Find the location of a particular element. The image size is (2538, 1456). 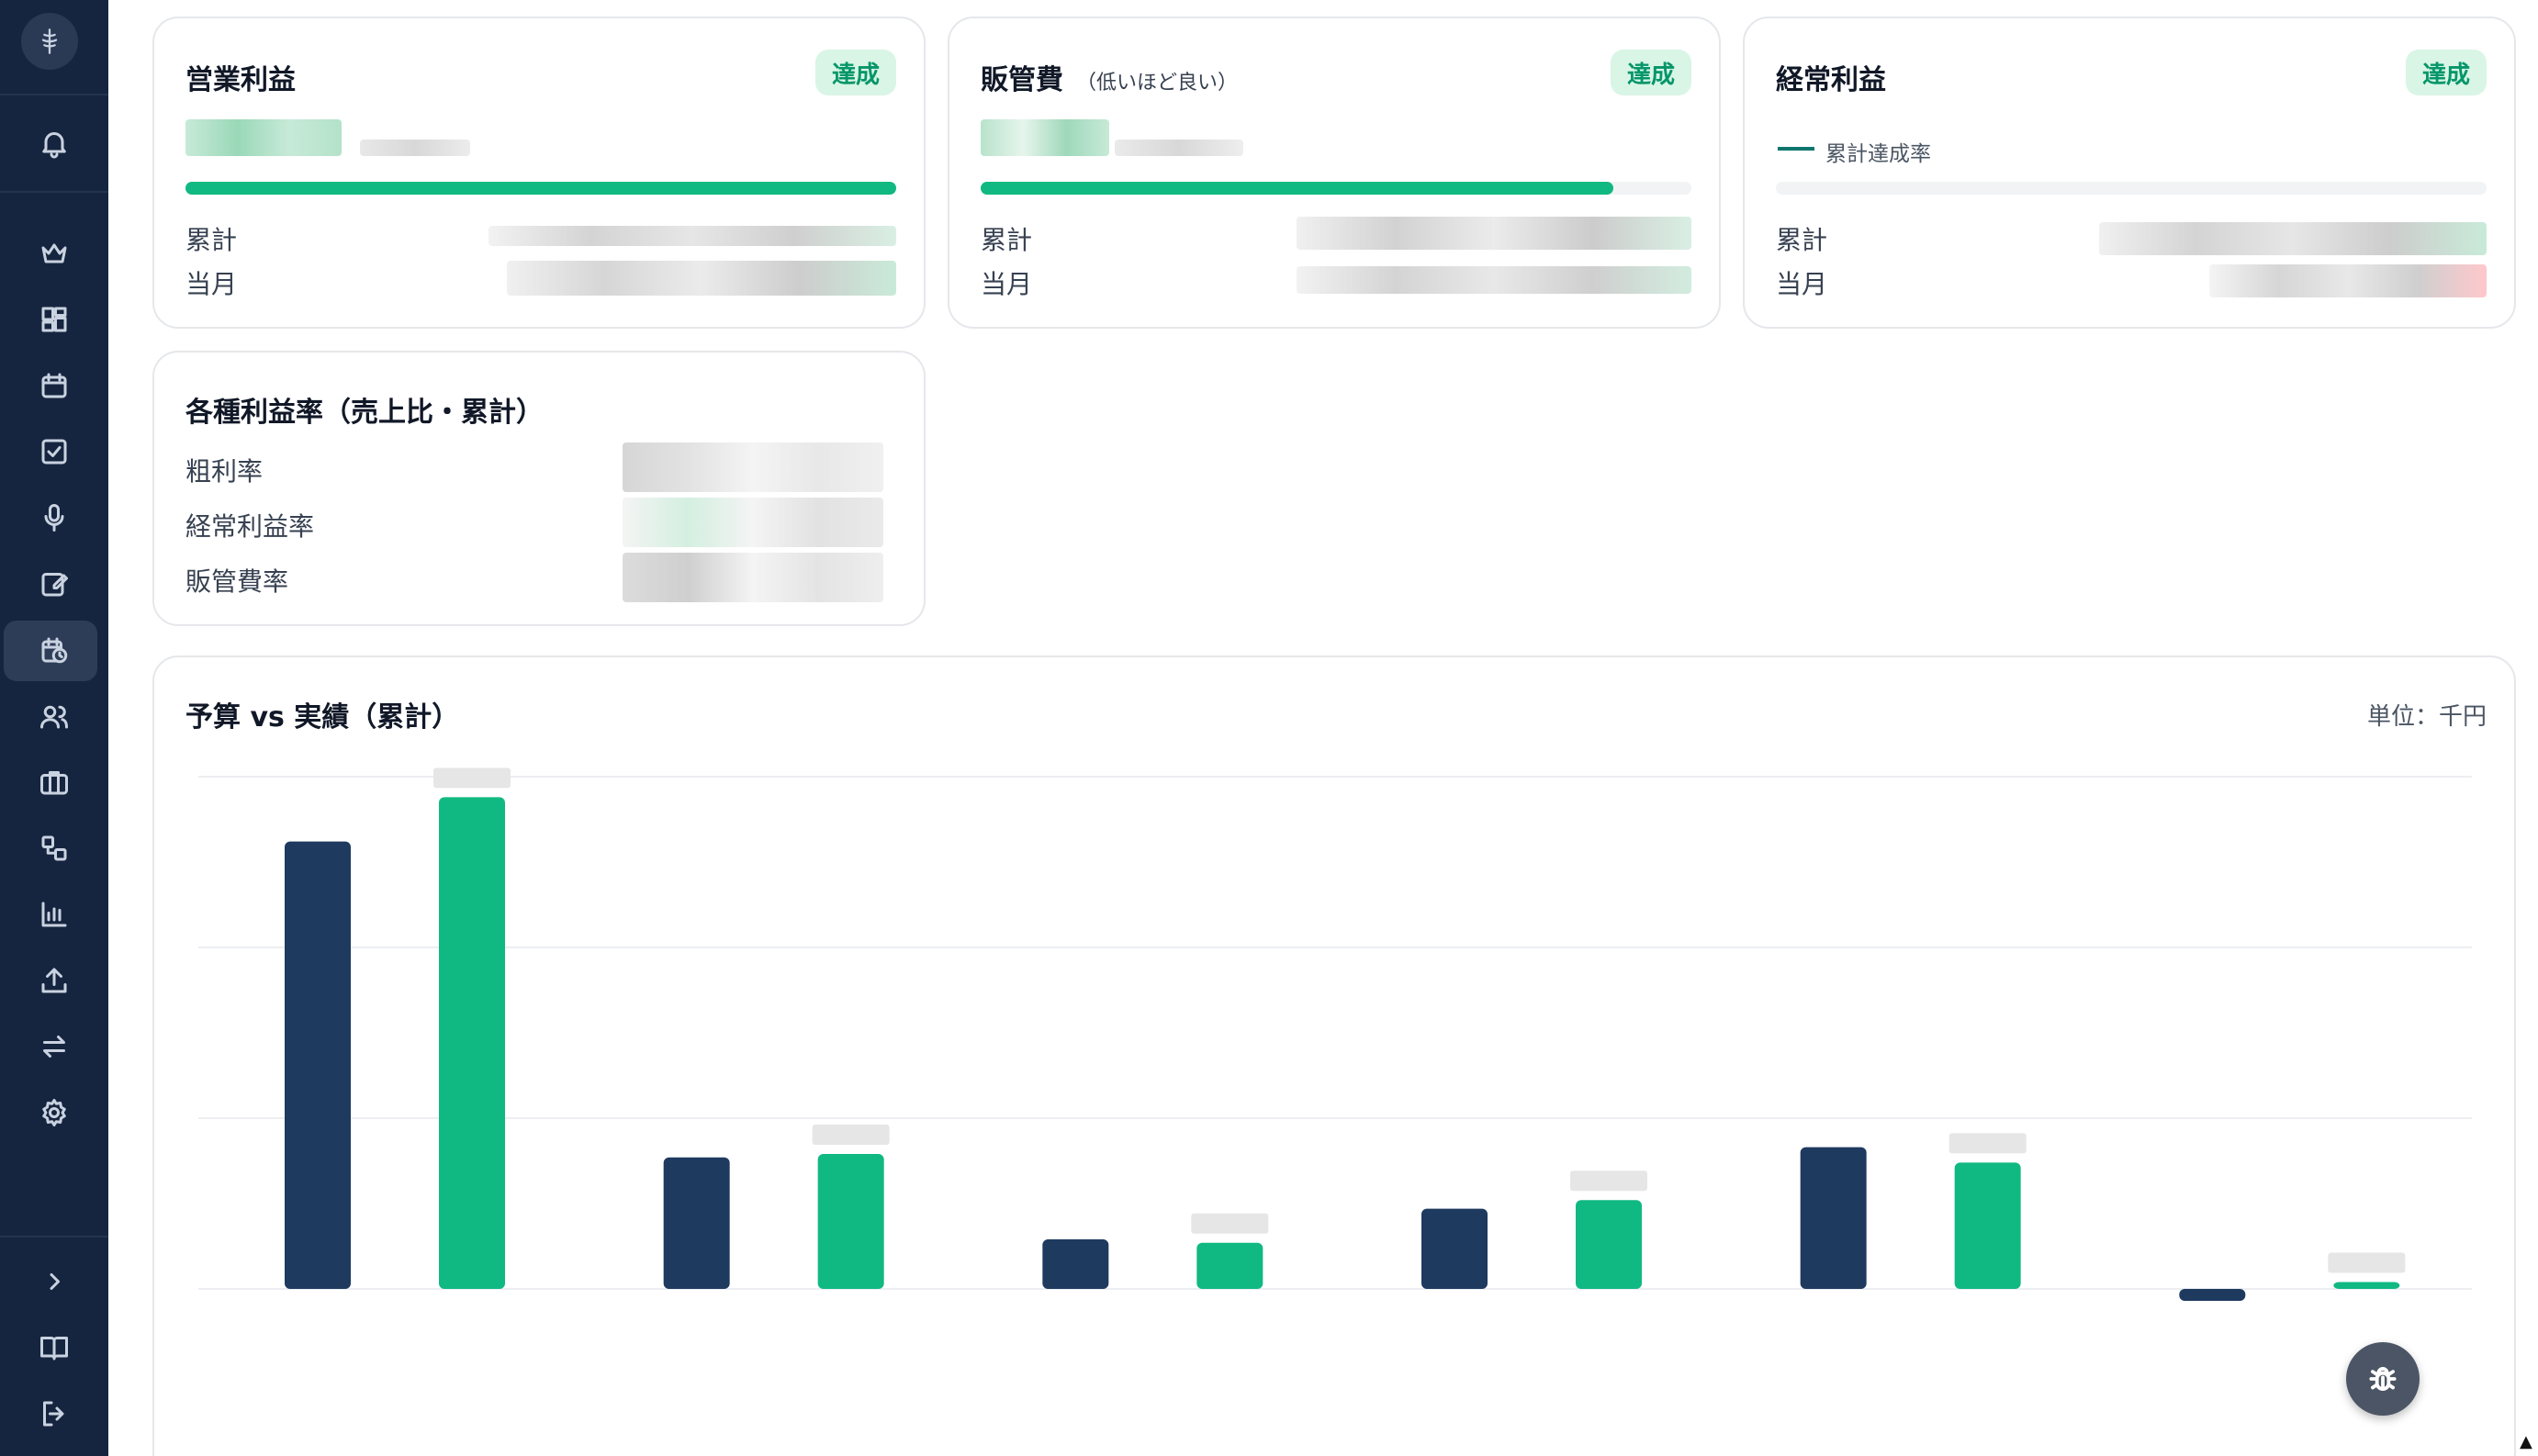

scroll-up-arrow: ▲ is located at coordinates (2526, 1441).